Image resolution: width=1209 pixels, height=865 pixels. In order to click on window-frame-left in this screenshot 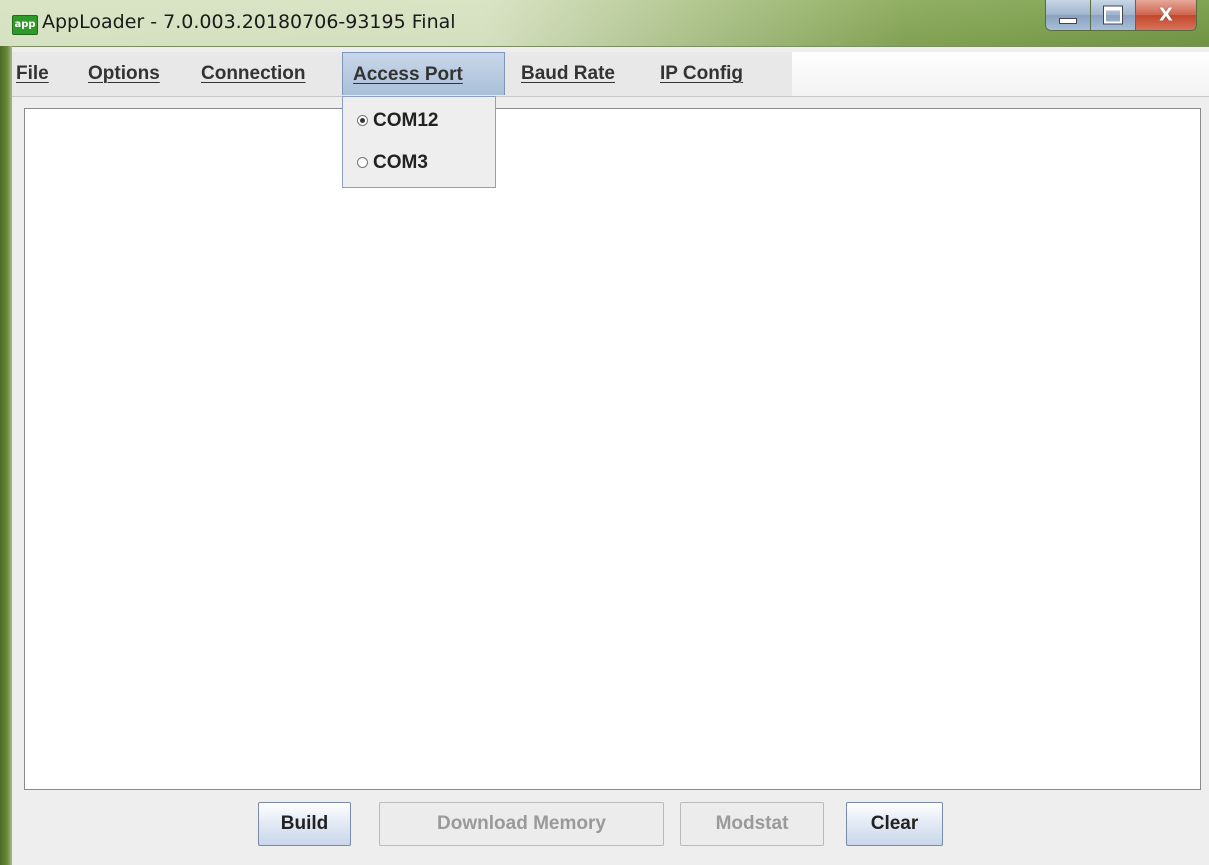, I will do `click(6, 455)`.